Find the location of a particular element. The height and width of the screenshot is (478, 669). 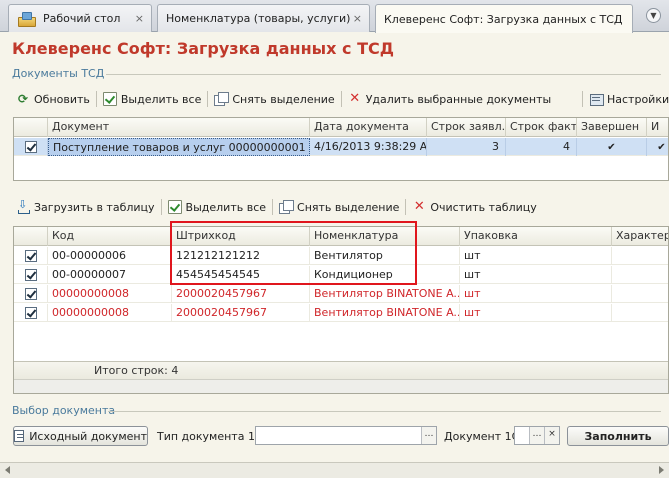

column-header-code: Код is located at coordinates (110, 236).